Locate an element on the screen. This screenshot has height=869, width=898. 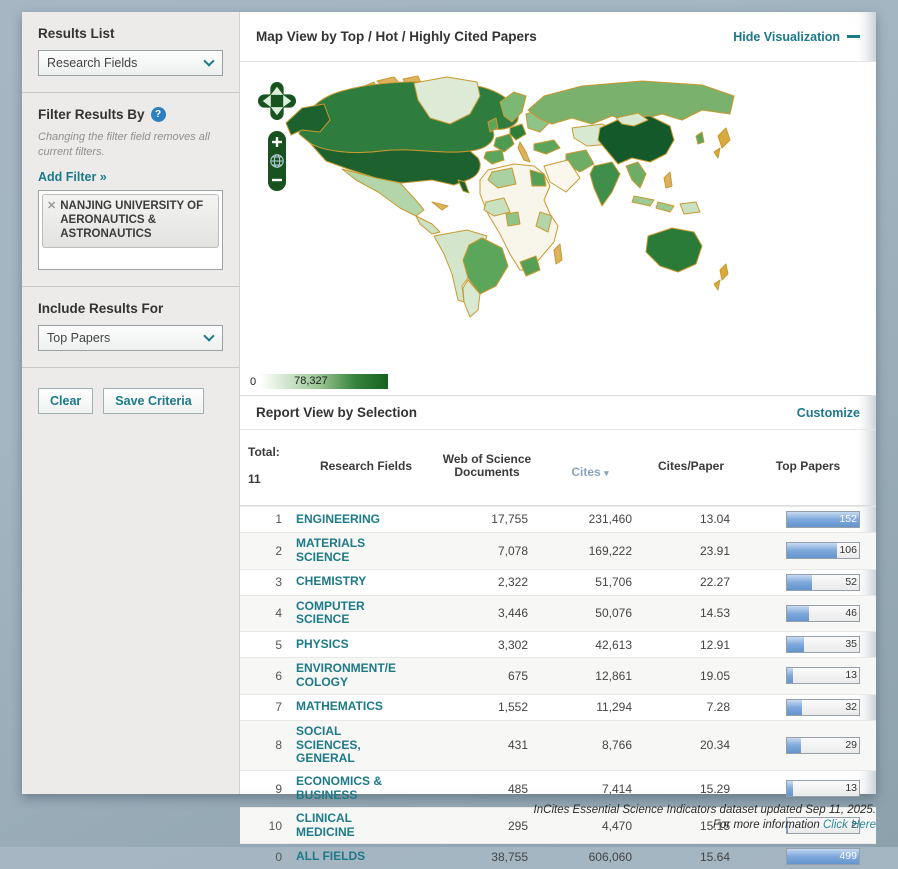
row-cites-per-paper: 19.05 is located at coordinates (714, 675).